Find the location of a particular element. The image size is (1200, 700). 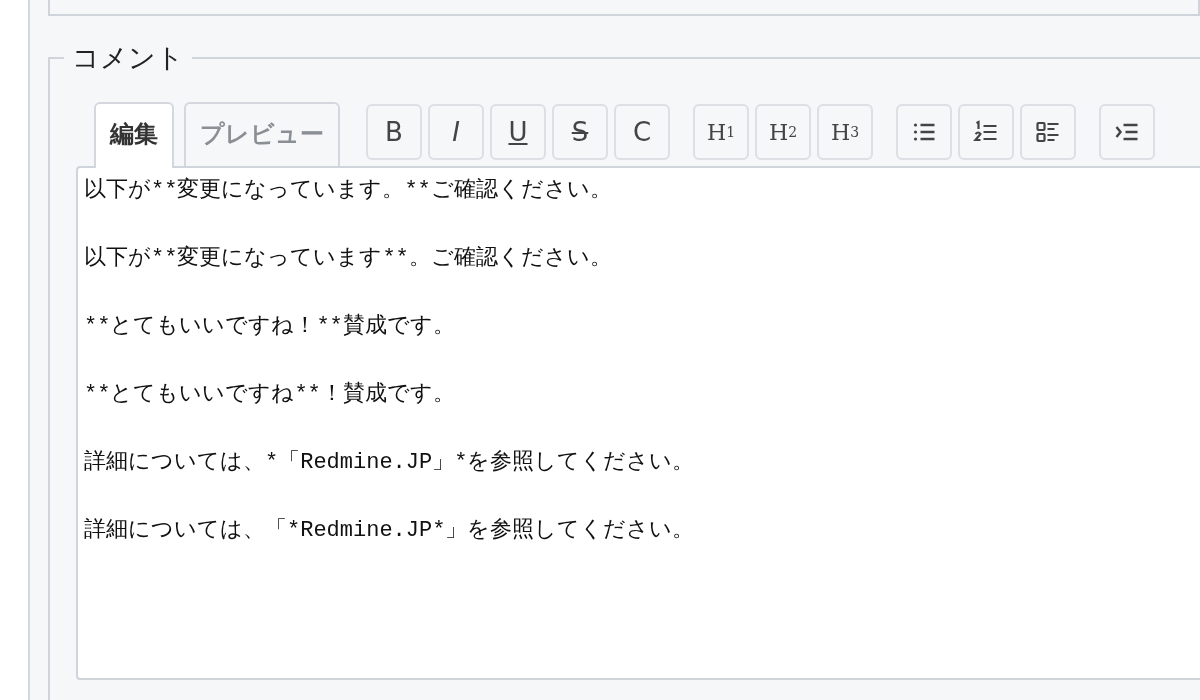

format-button: U is located at coordinates (518, 132).